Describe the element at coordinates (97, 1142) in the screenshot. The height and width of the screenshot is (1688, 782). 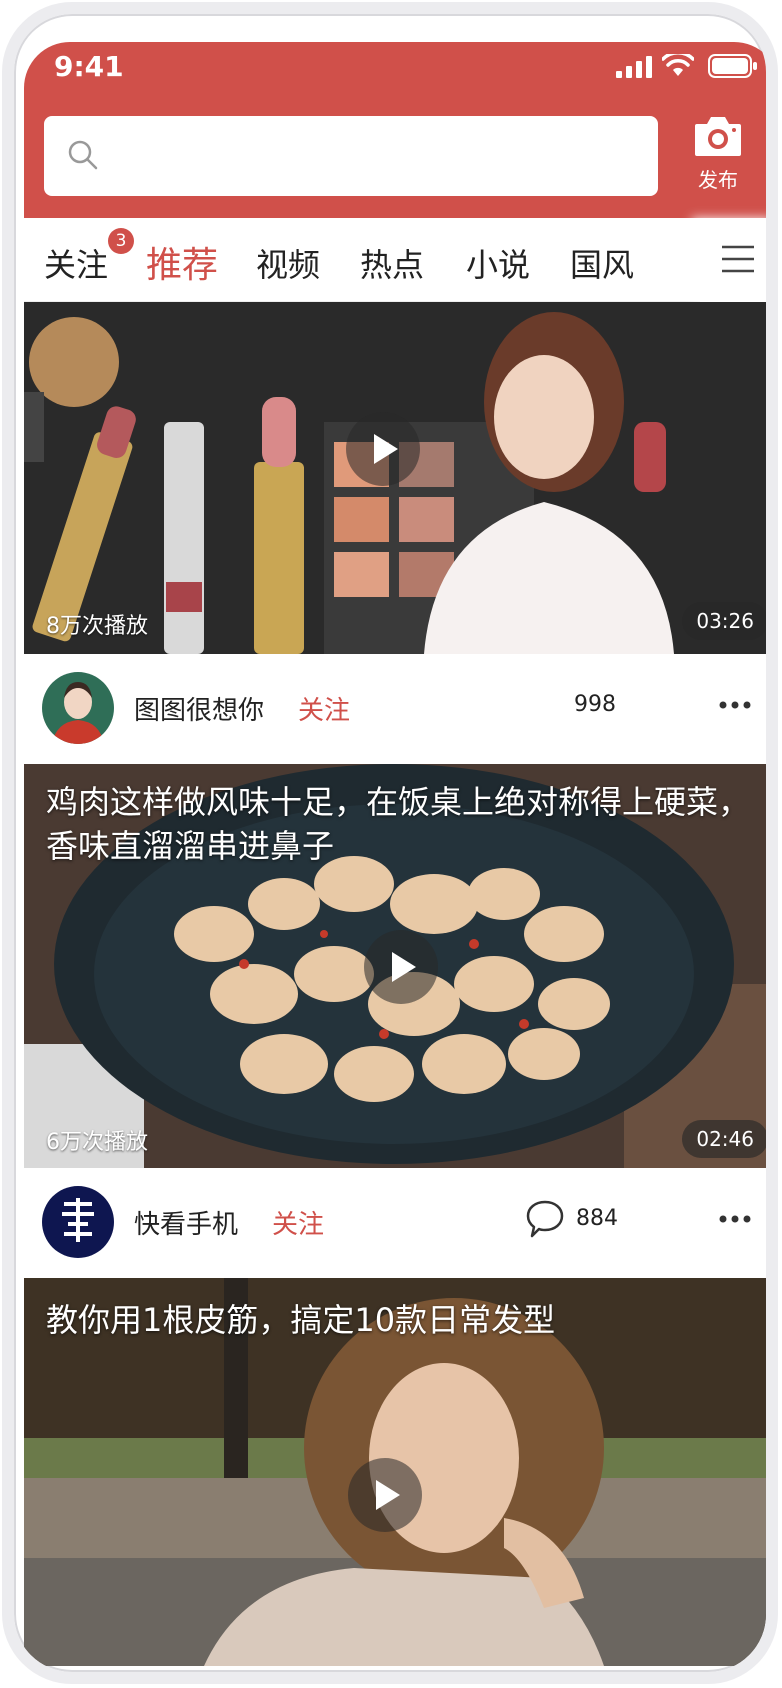
I see `view-count: 6万次播放` at that location.